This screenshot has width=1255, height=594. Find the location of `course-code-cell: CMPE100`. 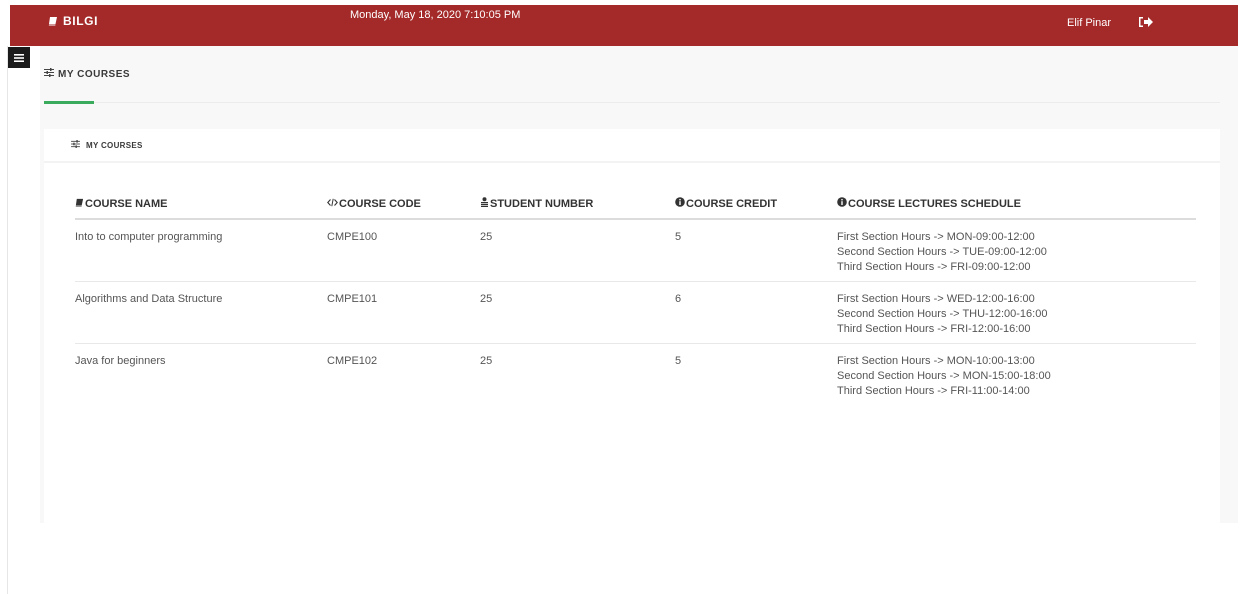

course-code-cell: CMPE100 is located at coordinates (352, 237).